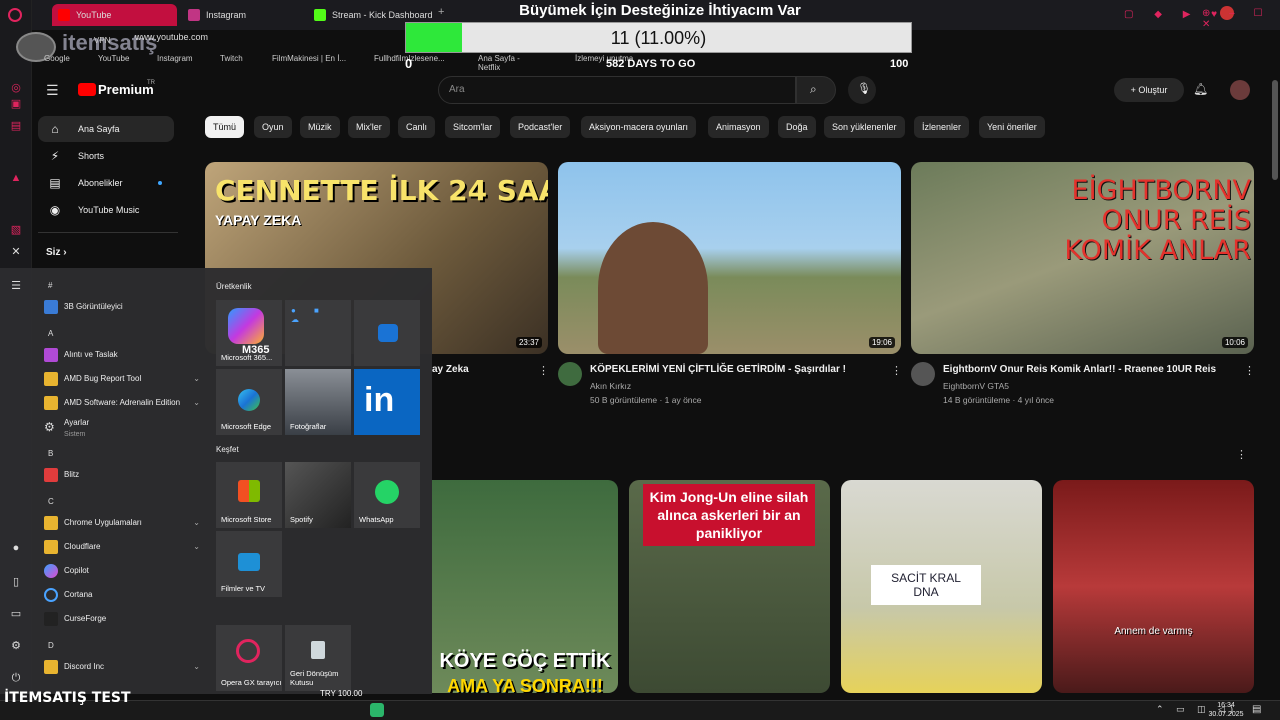  Describe the element at coordinates (106, 210) in the screenshot. I see `sidebar-item-youtube-music: ◉ YouTube Music` at that location.